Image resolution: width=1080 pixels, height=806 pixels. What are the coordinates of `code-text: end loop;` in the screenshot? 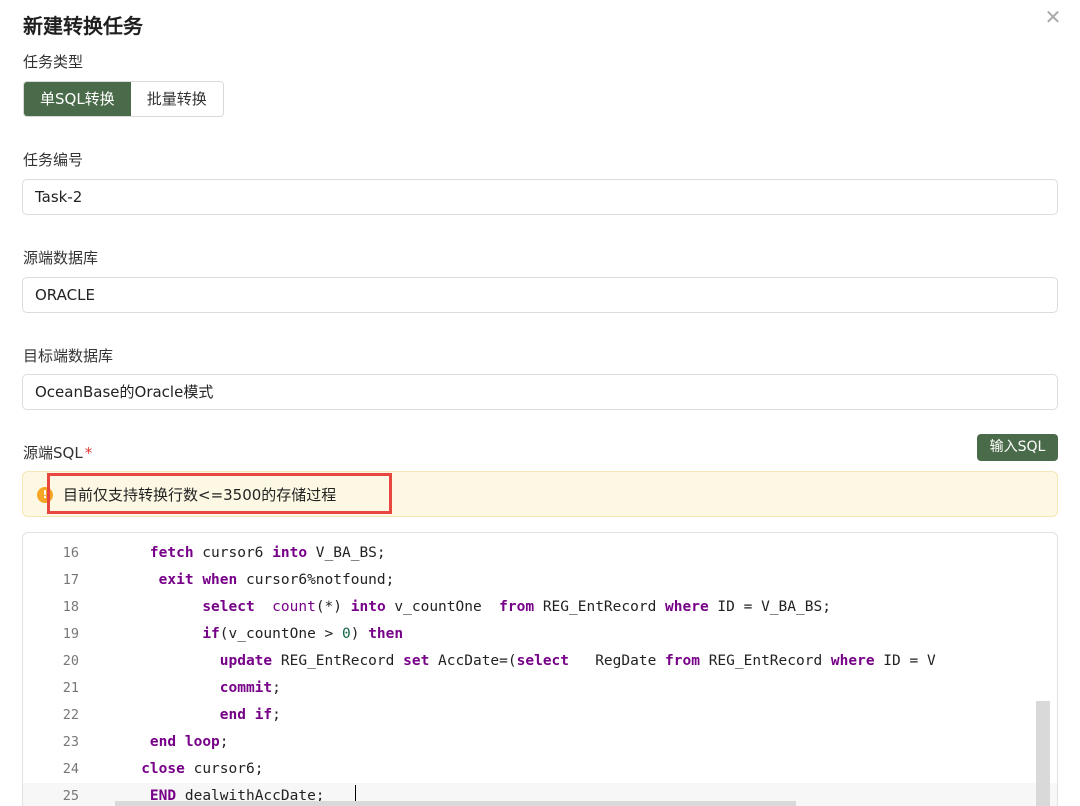 It's located at (189, 742).